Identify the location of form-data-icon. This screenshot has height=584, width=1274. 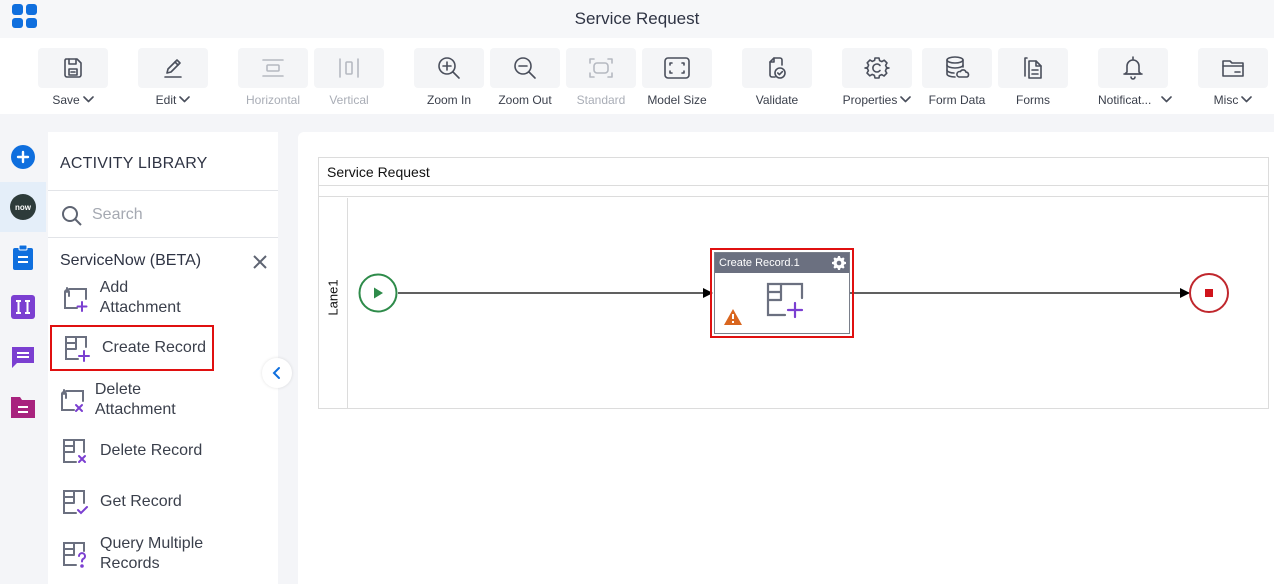
(958, 67).